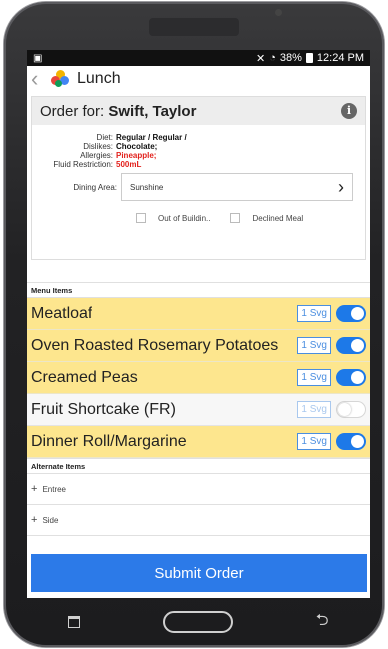  What do you see at coordinates (349, 111) in the screenshot?
I see `info-icon: i` at bounding box center [349, 111].